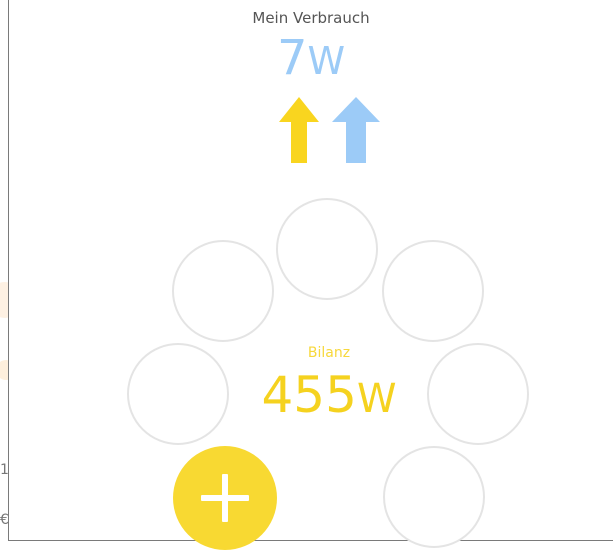  What do you see at coordinates (329, 353) in the screenshot?
I see `balance-label: Bilanz` at bounding box center [329, 353].